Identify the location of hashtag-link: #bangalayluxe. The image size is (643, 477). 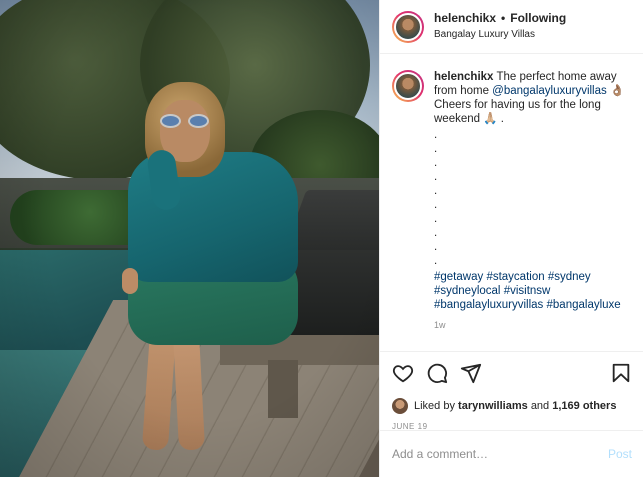
(584, 305).